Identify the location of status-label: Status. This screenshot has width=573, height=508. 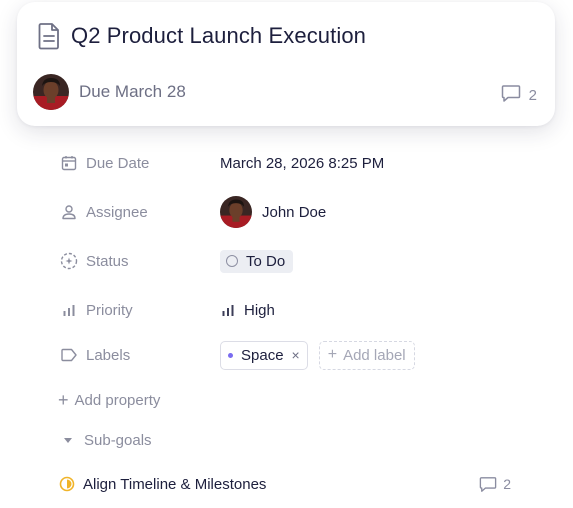
(140, 261).